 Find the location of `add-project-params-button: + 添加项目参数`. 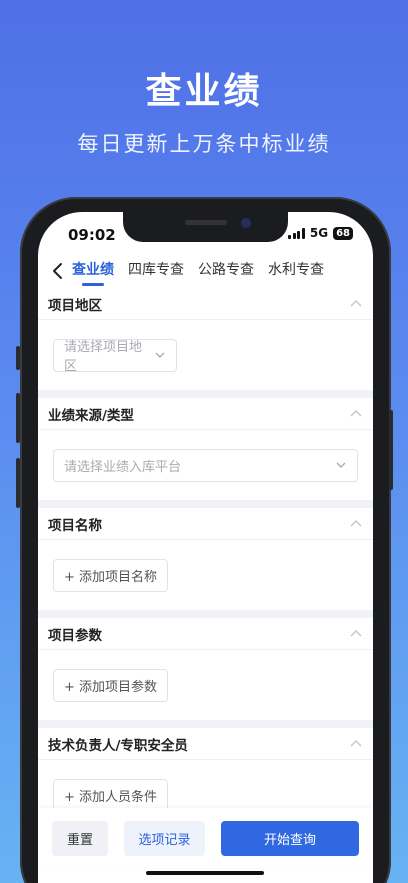

add-project-params-button: + 添加项目参数 is located at coordinates (111, 685).